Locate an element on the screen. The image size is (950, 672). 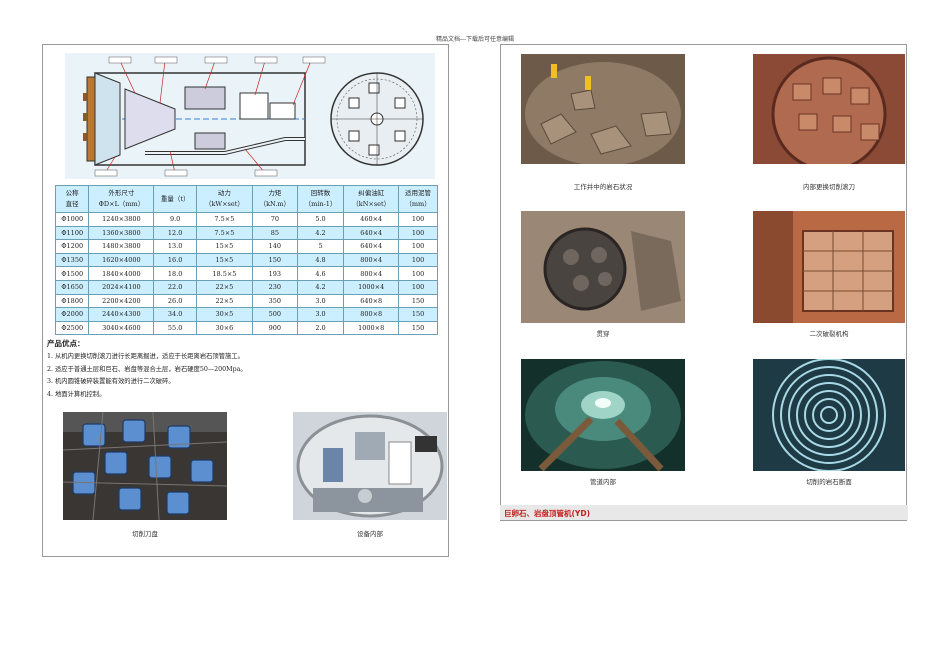
breakthrough-photo is located at coordinates (603, 267).